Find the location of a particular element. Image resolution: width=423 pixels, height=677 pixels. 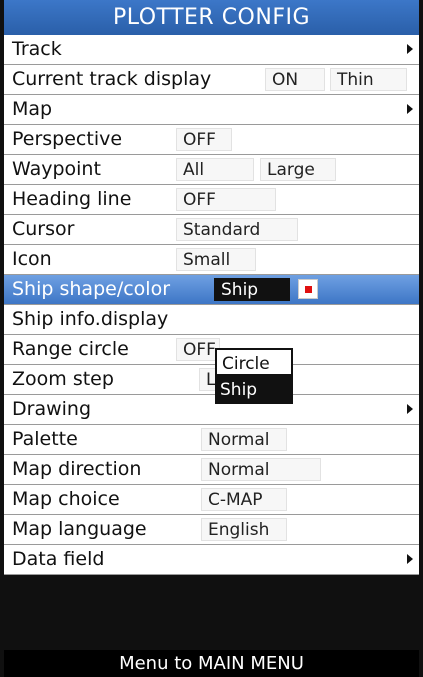

footer-hint: Menu to MAIN MENU is located at coordinates (211, 663).